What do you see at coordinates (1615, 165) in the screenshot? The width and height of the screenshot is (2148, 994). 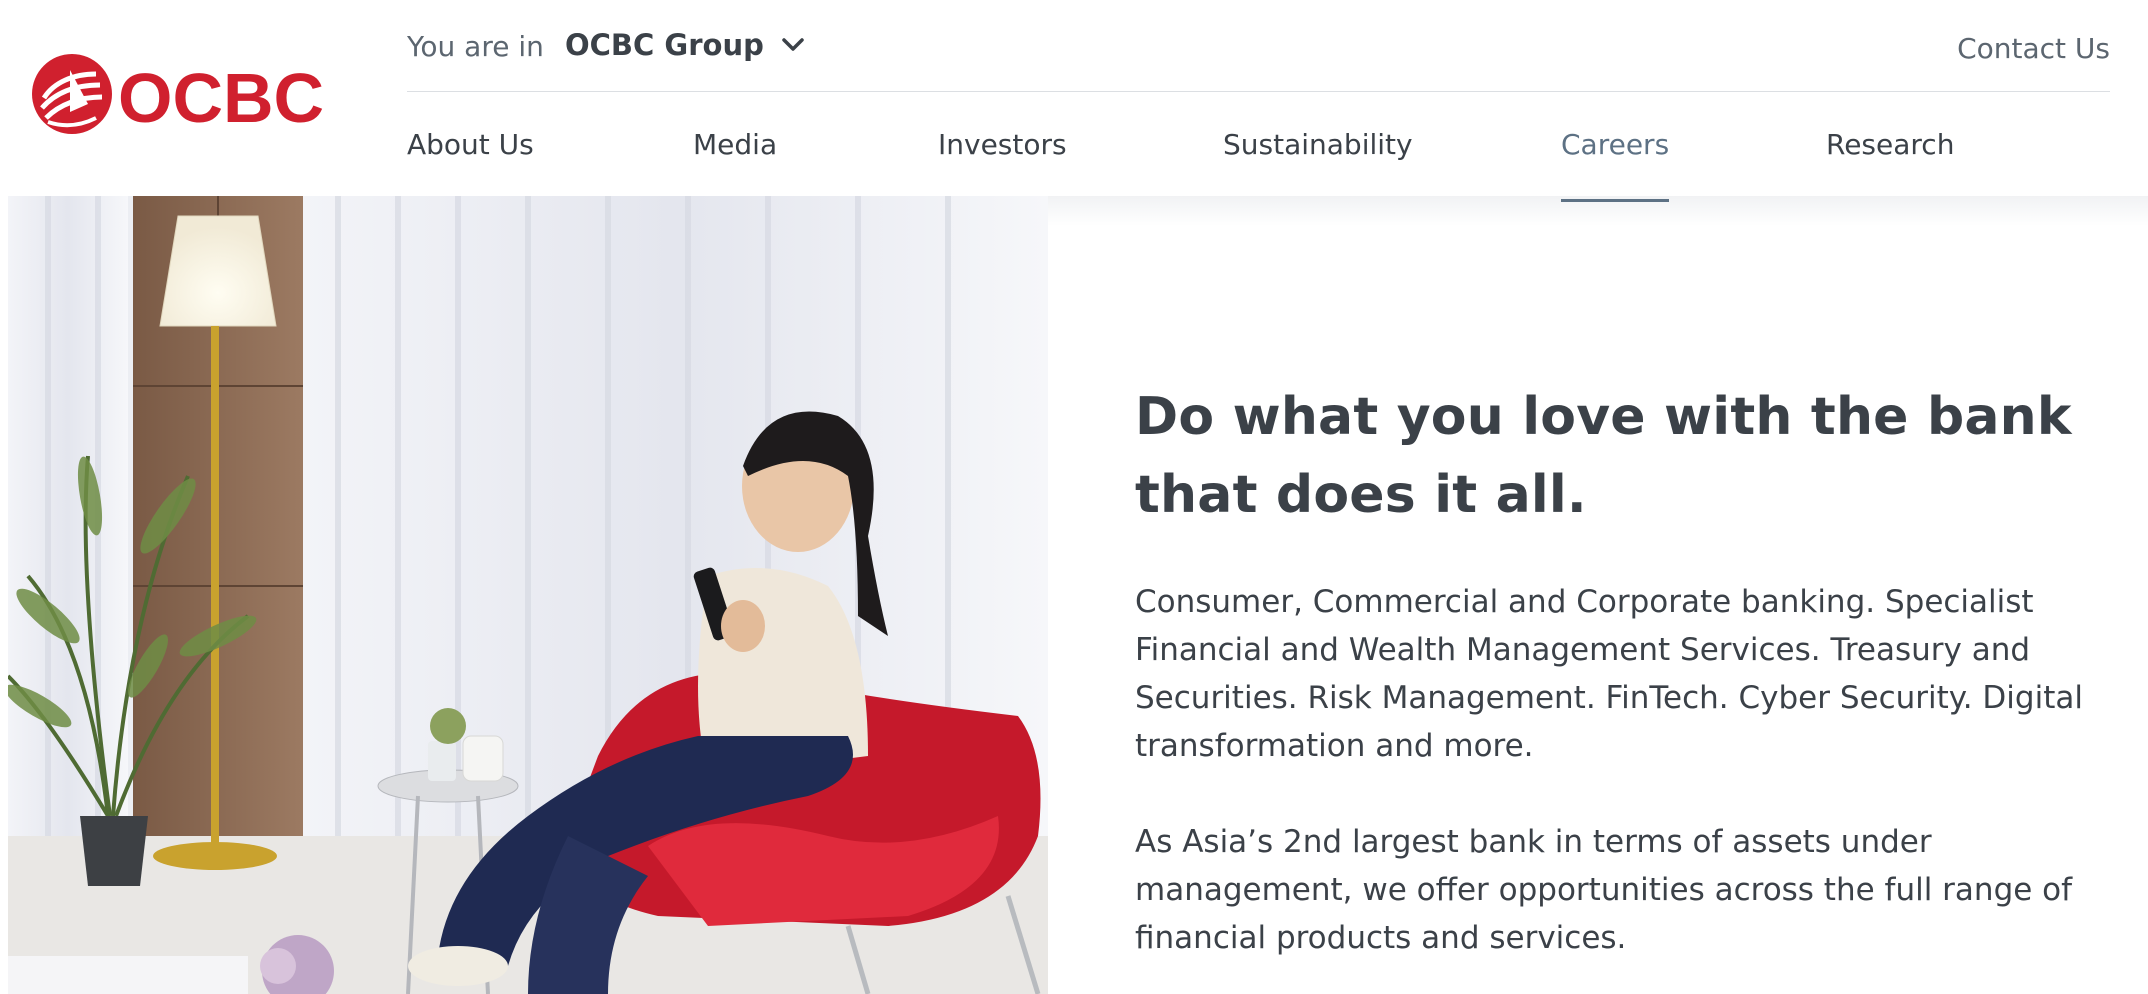 I see `nav-item-careers: Careers` at bounding box center [1615, 165].